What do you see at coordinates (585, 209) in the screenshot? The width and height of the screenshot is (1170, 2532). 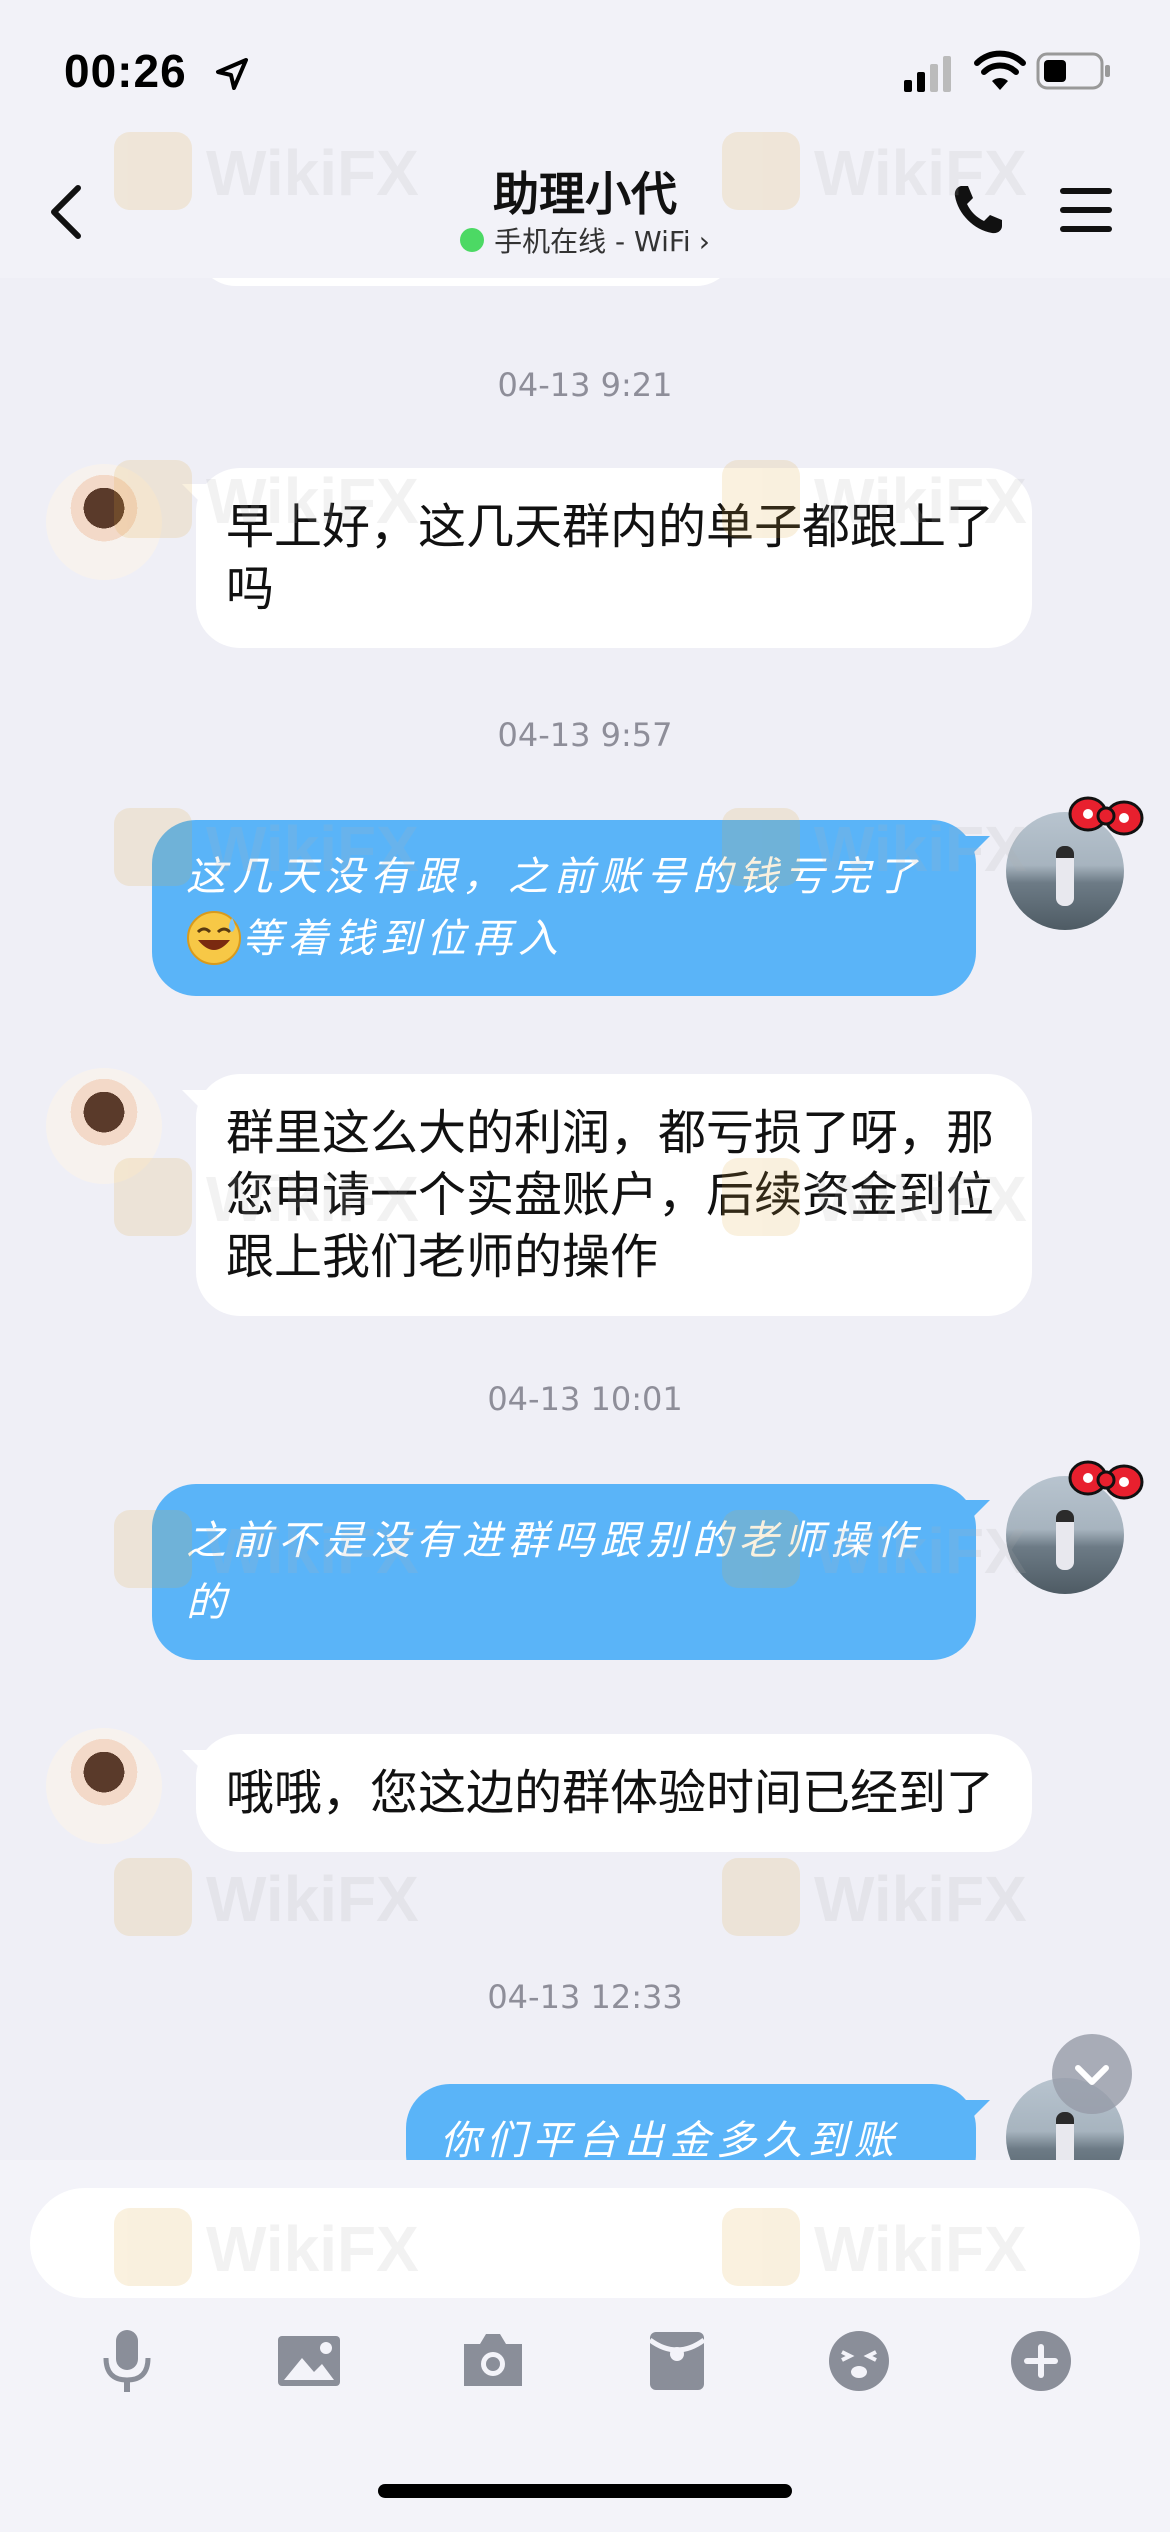 I see `chat-header: 助理小代 手机在线 - WiFi ›` at bounding box center [585, 209].